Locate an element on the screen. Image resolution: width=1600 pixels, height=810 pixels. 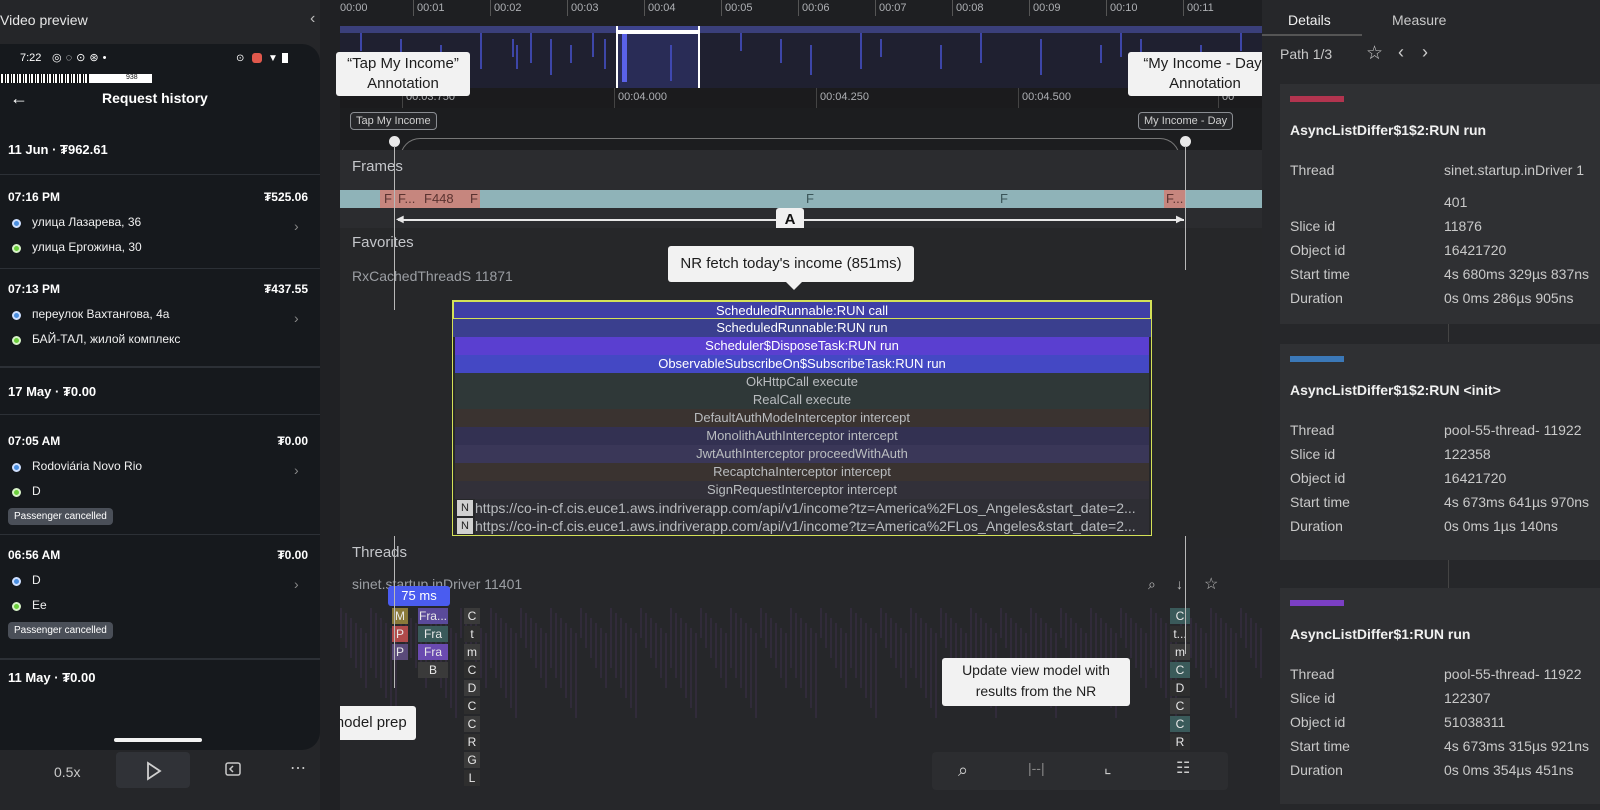
overview-strip is located at coordinates (801, 57).